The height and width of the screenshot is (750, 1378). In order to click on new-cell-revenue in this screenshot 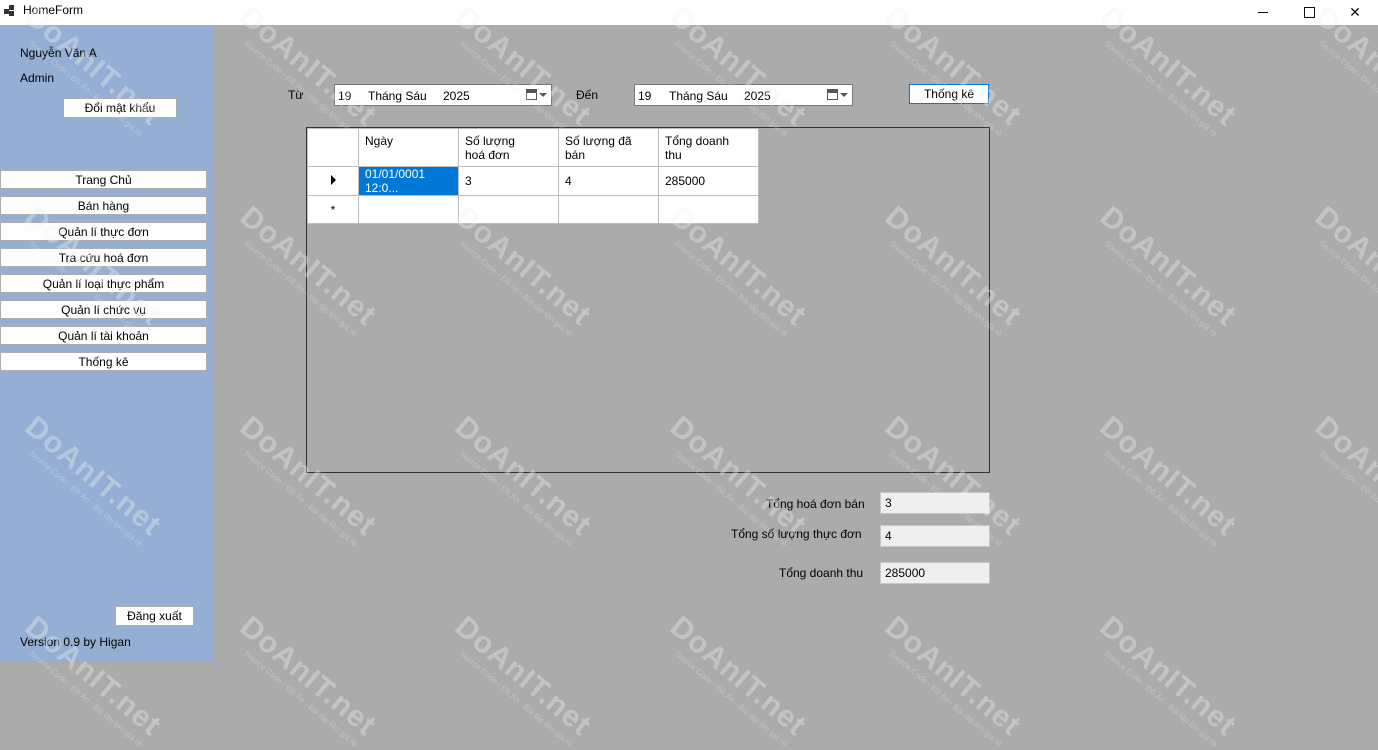, I will do `click(708, 209)`.